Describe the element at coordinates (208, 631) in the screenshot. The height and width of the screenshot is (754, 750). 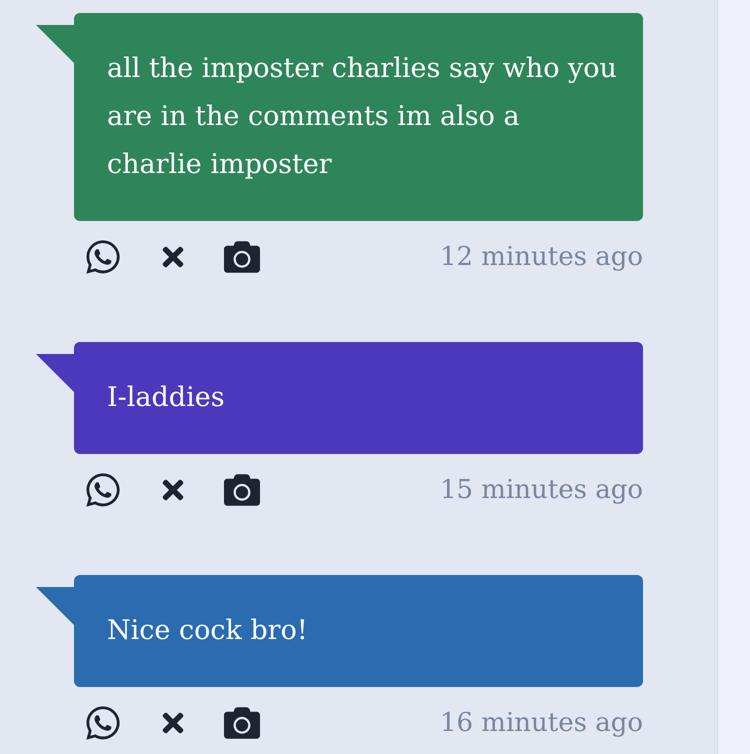
I see `message-text: Nice cock bro!` at that location.